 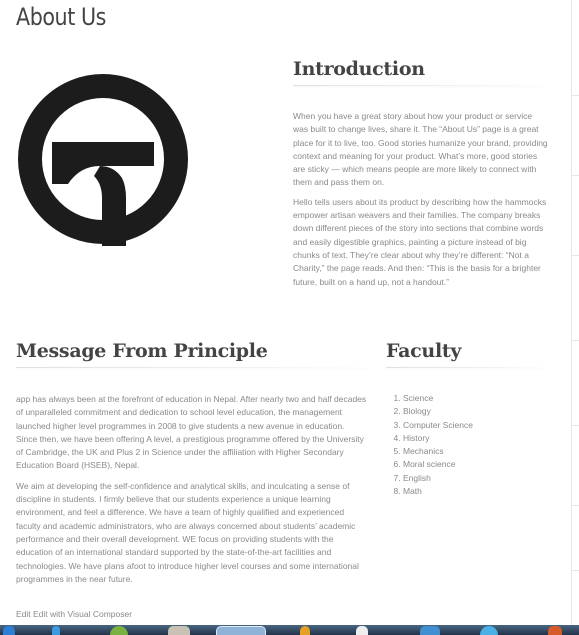 What do you see at coordinates (478, 398) in the screenshot?
I see `faculty-item: Science` at bounding box center [478, 398].